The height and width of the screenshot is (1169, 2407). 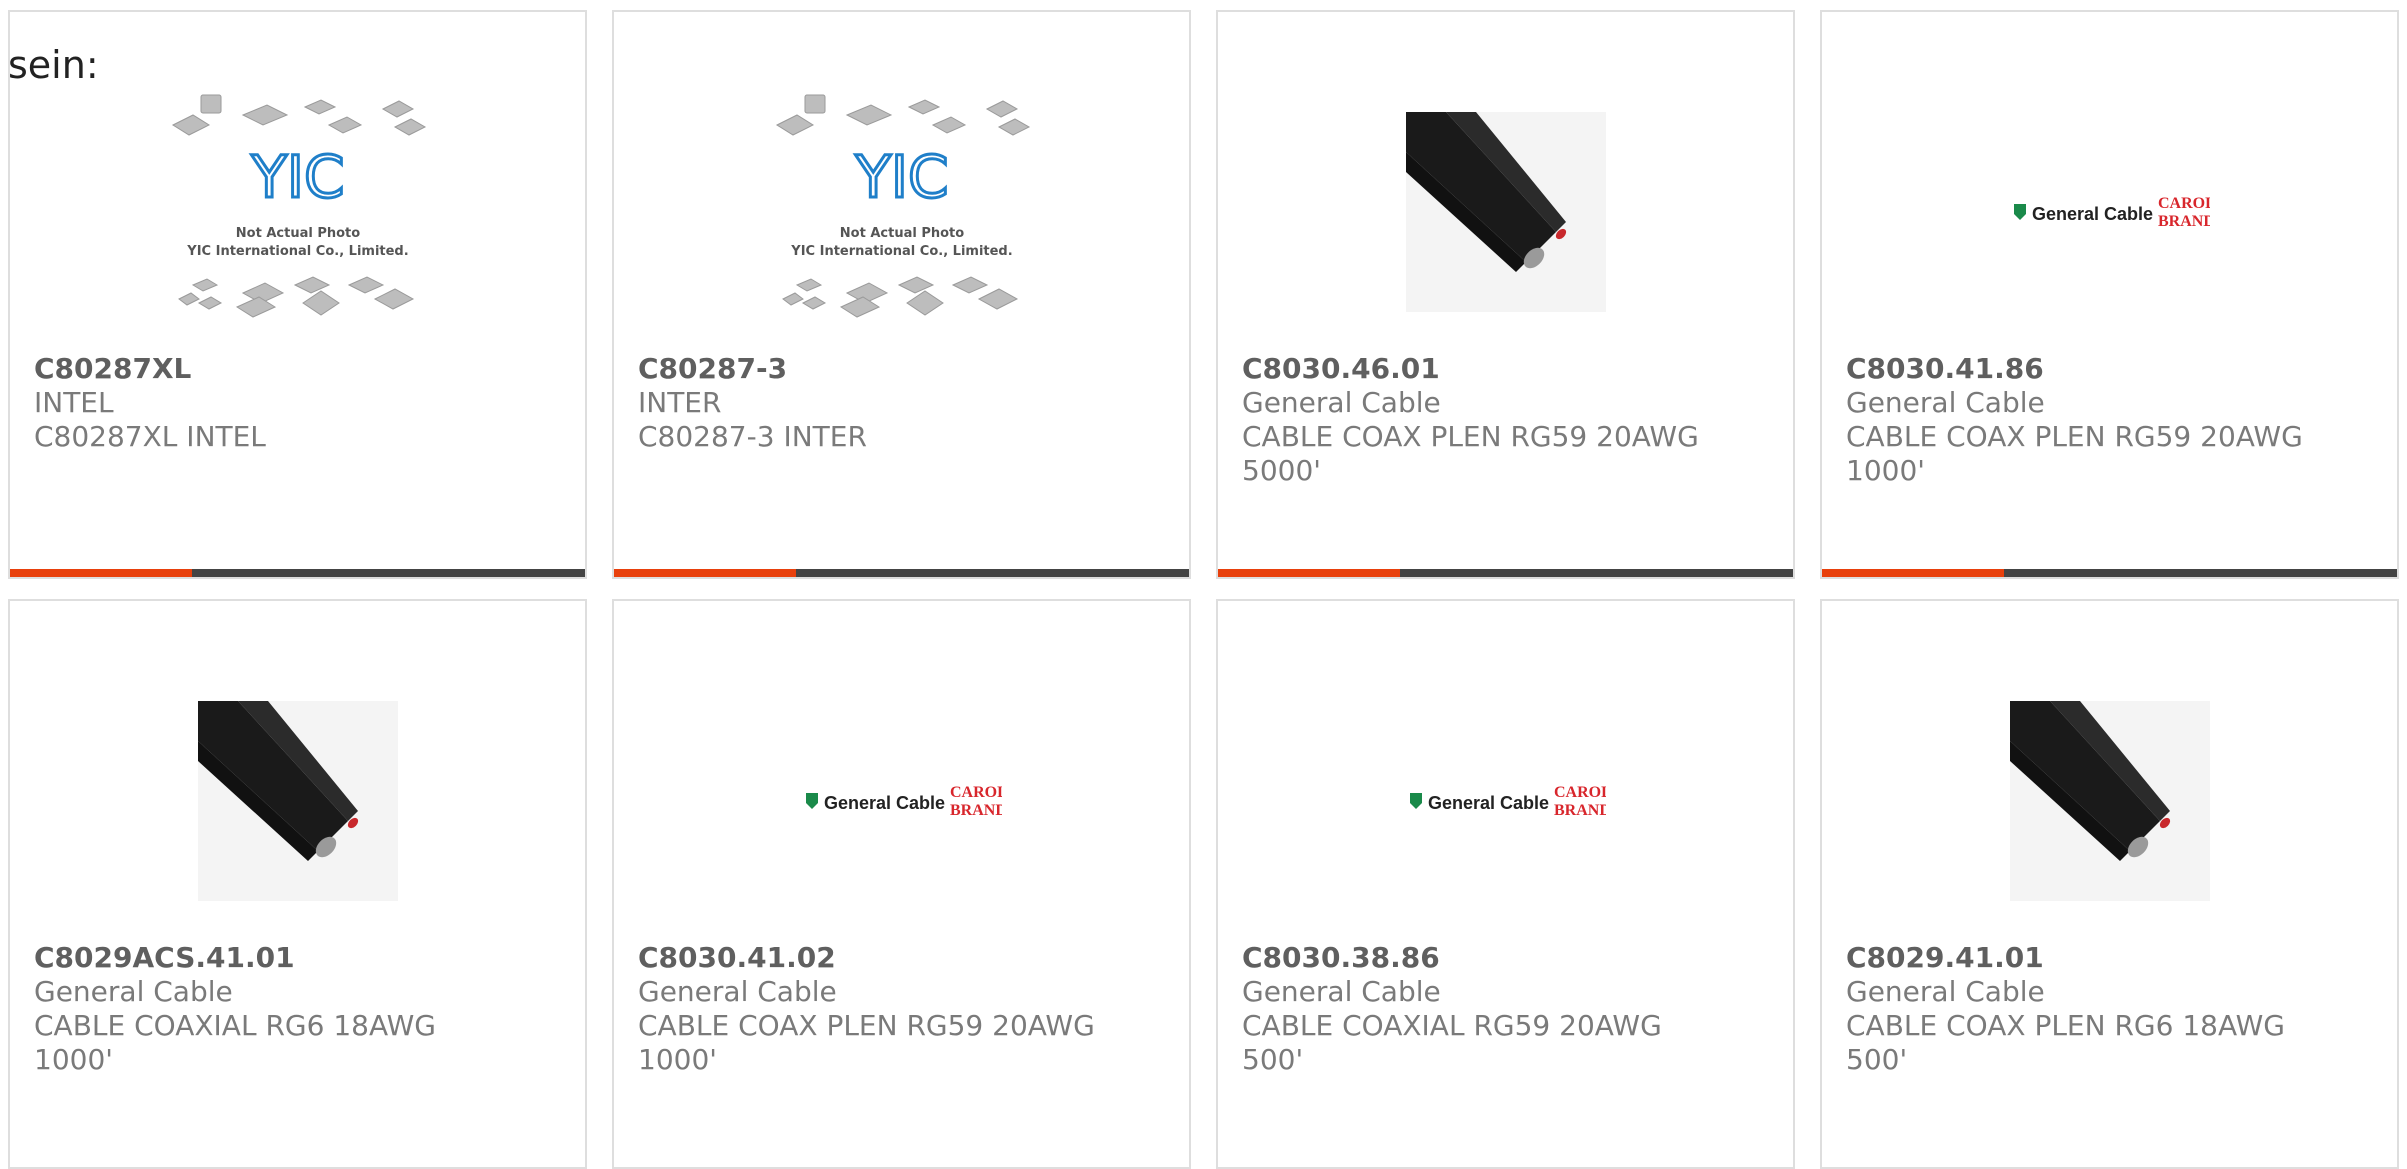 What do you see at coordinates (903, 403) in the screenshot?
I see `product-info: C80287-3 INTER C80287-3 INTER` at bounding box center [903, 403].